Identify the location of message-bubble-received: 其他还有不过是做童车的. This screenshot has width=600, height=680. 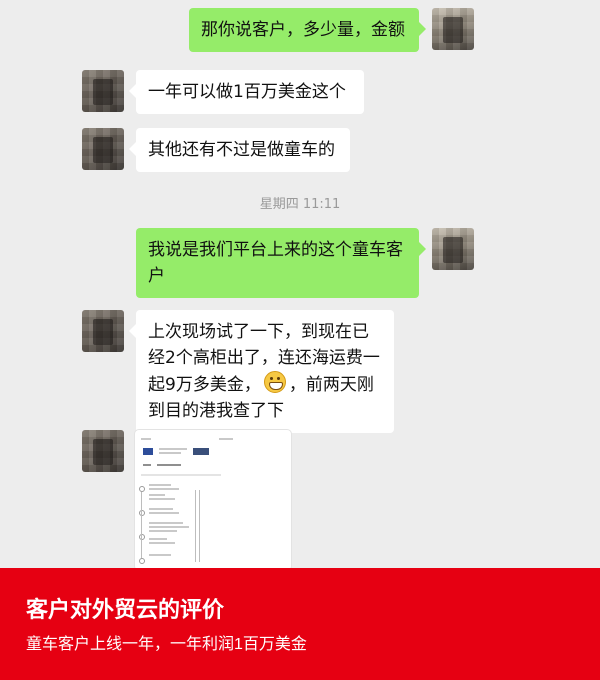
(239, 150).